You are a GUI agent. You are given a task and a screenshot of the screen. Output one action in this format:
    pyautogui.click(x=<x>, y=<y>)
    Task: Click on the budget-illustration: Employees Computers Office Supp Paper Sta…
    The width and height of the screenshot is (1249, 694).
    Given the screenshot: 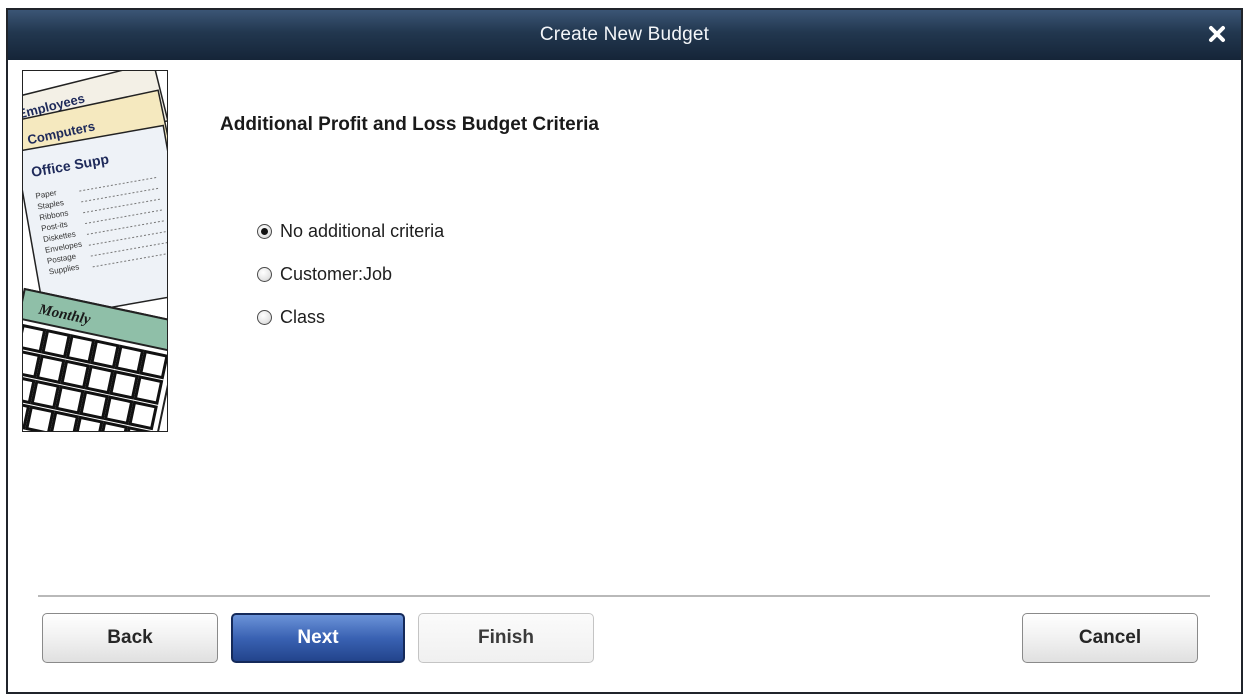 What is the action you would take?
    pyautogui.click(x=95, y=251)
    